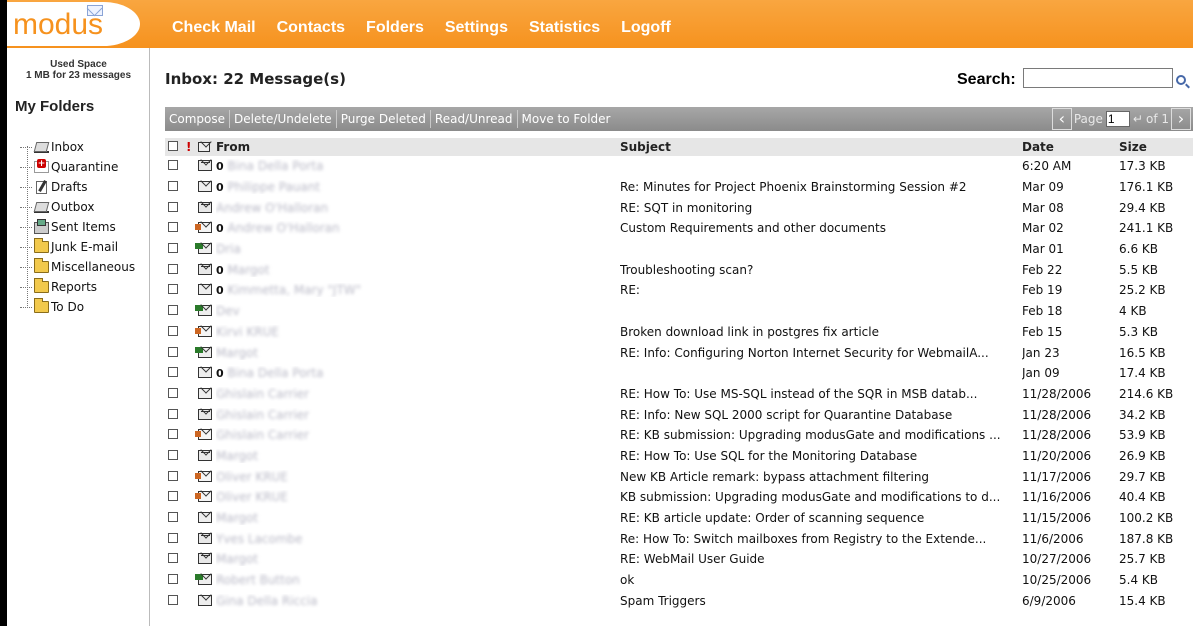  What do you see at coordinates (77, 187) in the screenshot?
I see `folder-drafts: Drafts` at bounding box center [77, 187].